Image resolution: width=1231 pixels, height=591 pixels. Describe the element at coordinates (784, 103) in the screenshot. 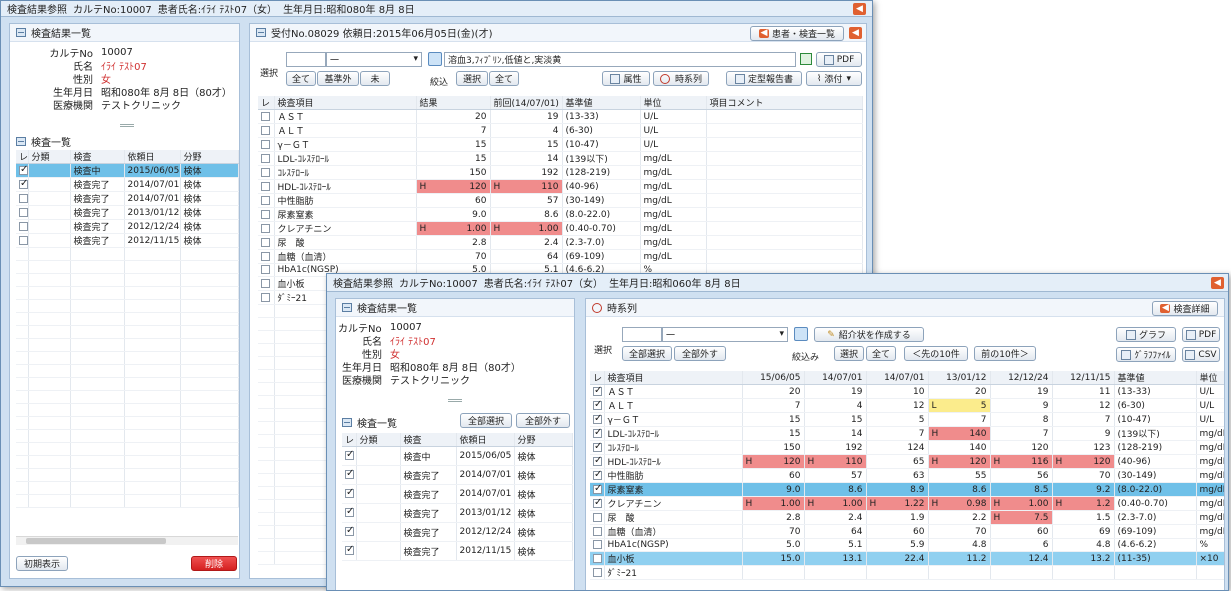

I see `col-comment: 項目コメント` at that location.